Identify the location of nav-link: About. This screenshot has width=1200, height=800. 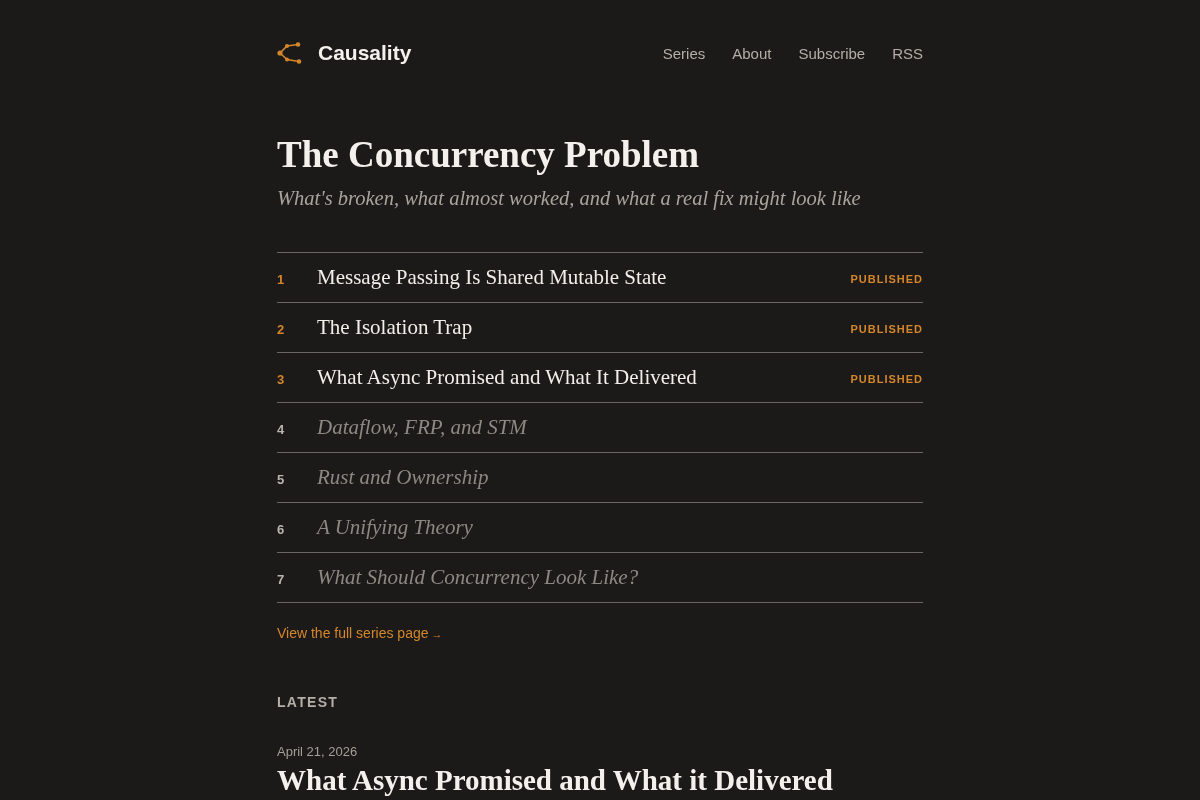
(752, 53).